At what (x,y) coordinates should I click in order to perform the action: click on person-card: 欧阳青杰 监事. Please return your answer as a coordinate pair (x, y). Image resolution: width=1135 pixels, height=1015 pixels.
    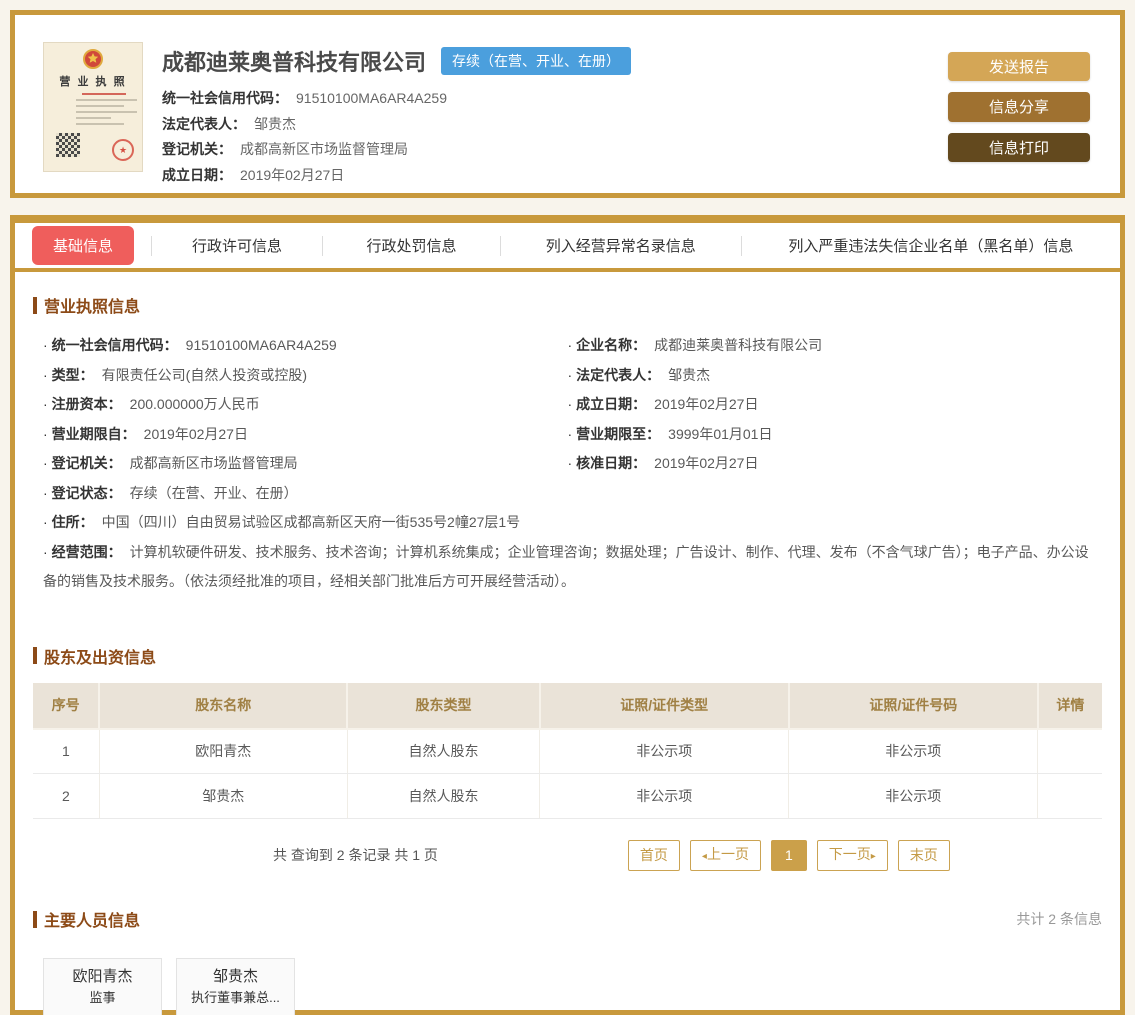
    Looking at the image, I should click on (102, 986).